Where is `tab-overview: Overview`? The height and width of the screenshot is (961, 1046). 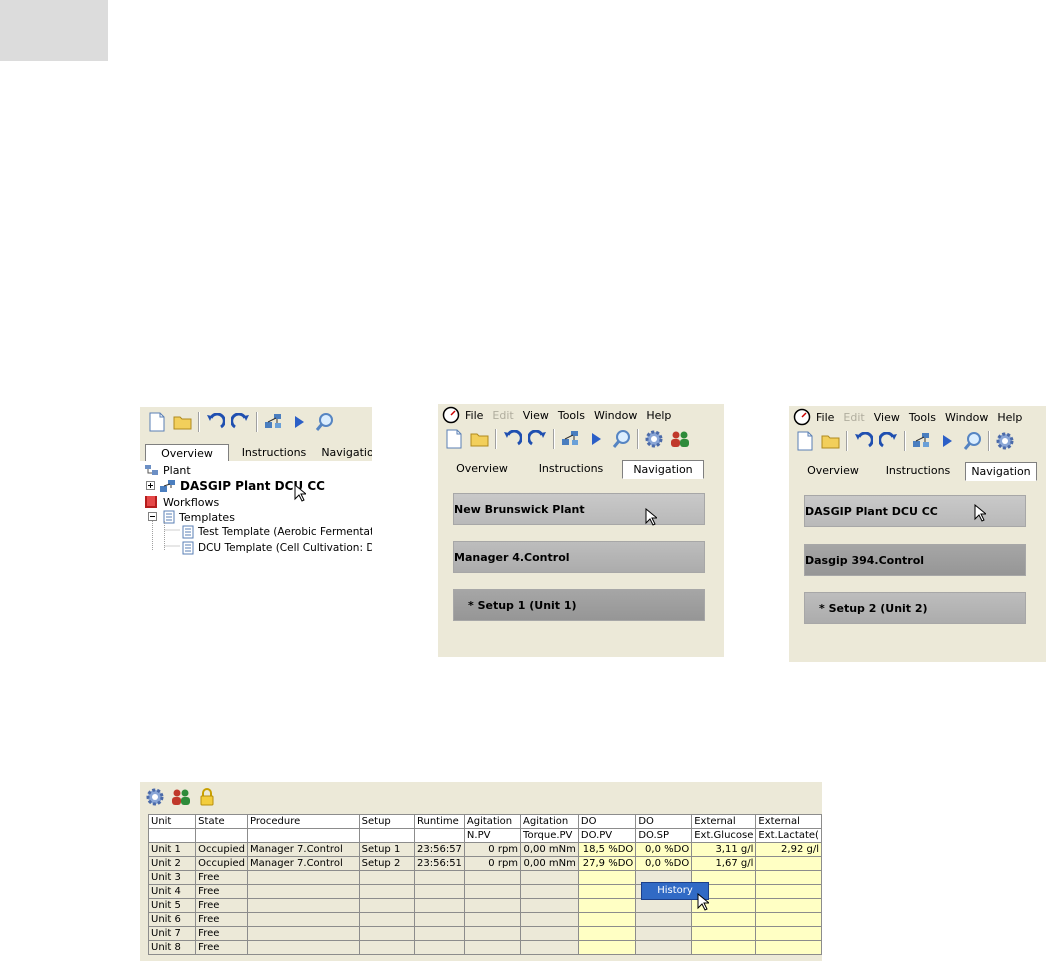
tab-overview: Overview is located at coordinates (833, 471).